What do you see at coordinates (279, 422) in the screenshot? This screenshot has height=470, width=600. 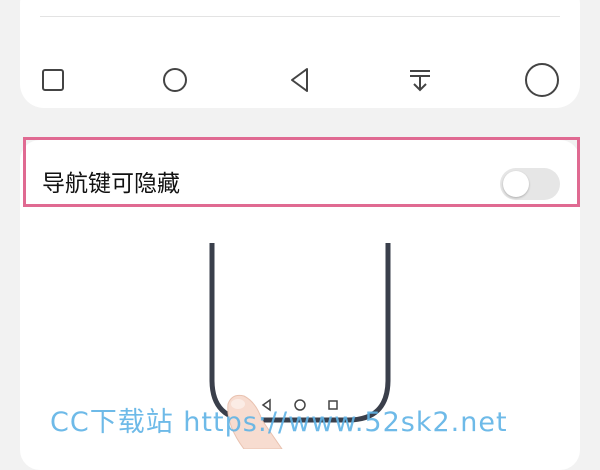 I see `watermark: CC下载站 https://www.52sk2.net` at bounding box center [279, 422].